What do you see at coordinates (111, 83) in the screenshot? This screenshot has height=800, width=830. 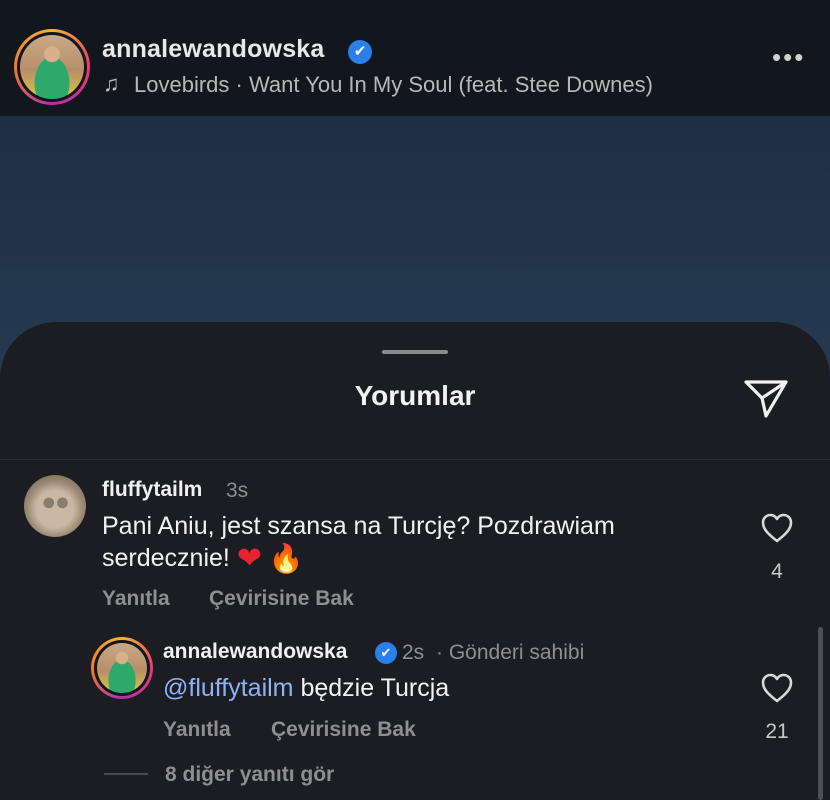 I see `music-note-icon: ♫` at bounding box center [111, 83].